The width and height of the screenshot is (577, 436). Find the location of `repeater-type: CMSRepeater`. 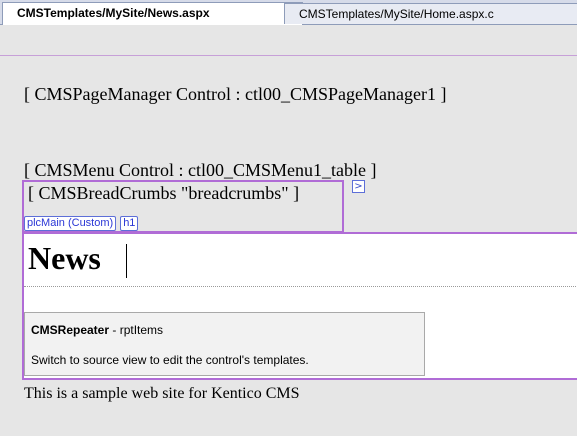

repeater-type: CMSRepeater is located at coordinates (70, 330).